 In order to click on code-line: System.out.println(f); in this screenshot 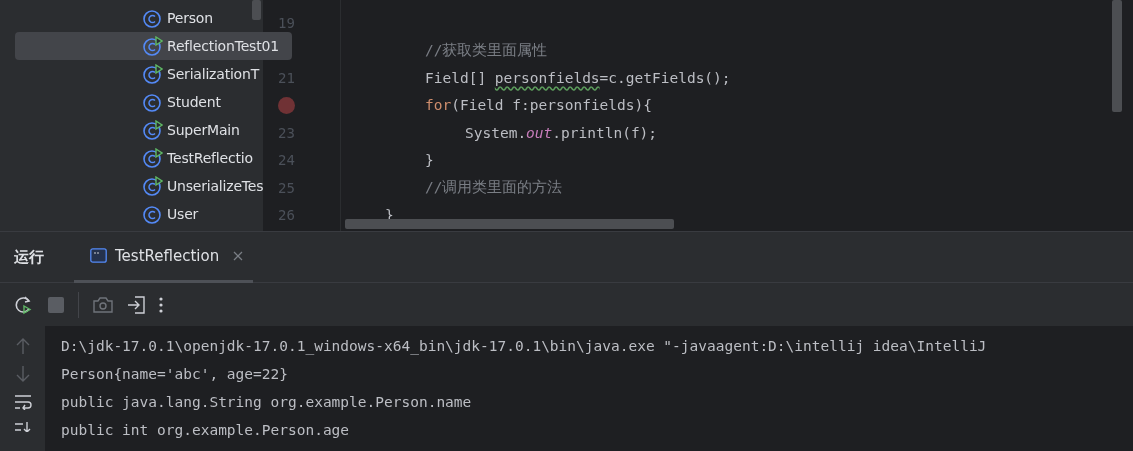, I will do `click(561, 132)`.